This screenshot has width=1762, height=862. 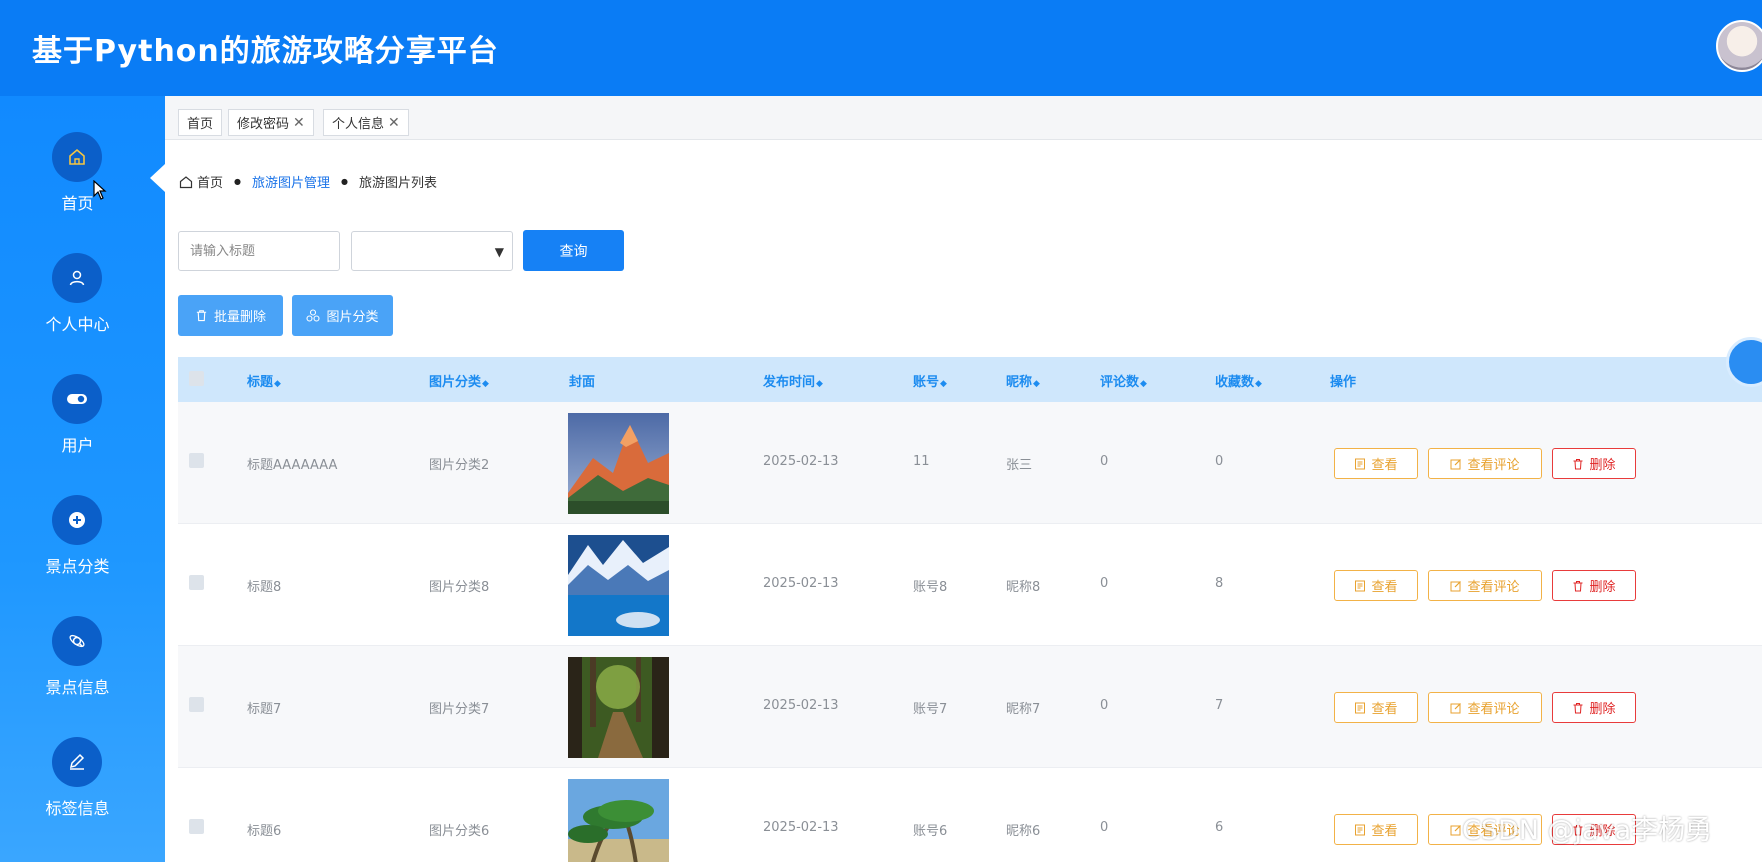 I want to click on cell-category: 图片分类2, so click(x=459, y=465).